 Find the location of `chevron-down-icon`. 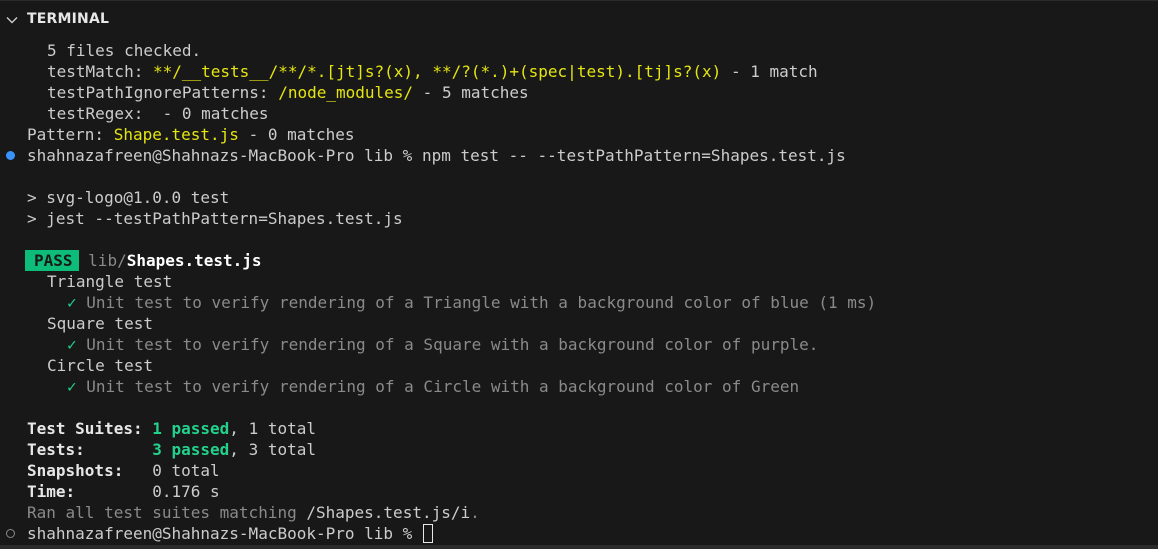

chevron-down-icon is located at coordinates (12, 19).